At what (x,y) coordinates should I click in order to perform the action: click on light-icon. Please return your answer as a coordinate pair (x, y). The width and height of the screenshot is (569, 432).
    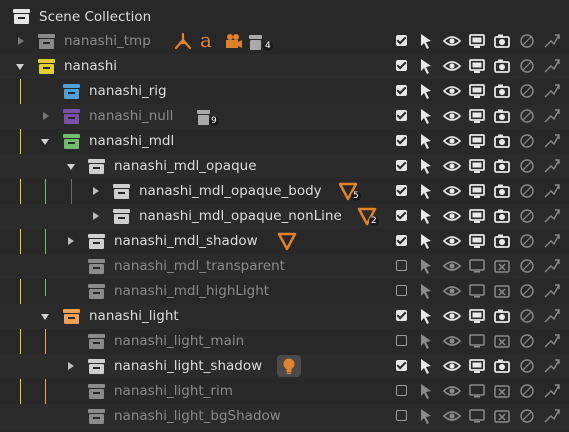
    Looking at the image, I should click on (289, 366).